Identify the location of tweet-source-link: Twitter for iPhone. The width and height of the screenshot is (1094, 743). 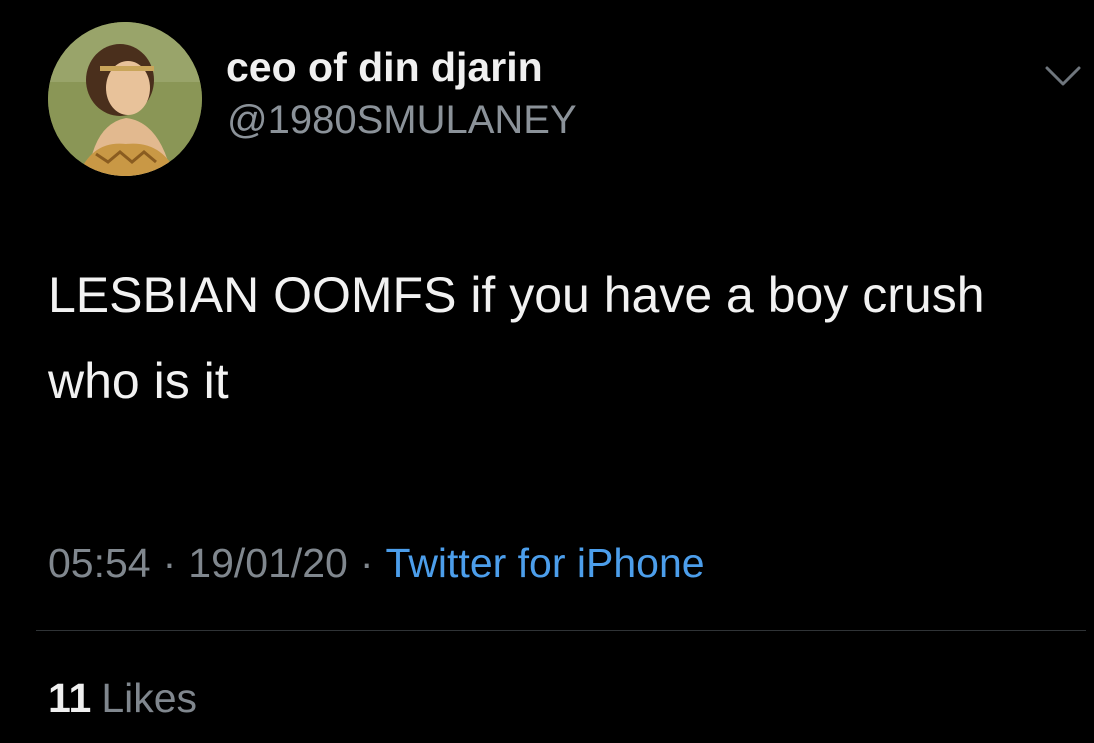
(545, 563).